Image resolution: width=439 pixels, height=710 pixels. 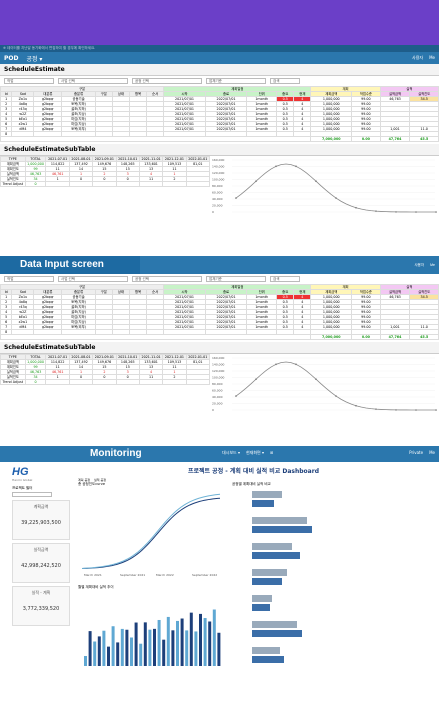 I want to click on dashboard-menu: 대시보드 ▾, so click(x=231, y=453).